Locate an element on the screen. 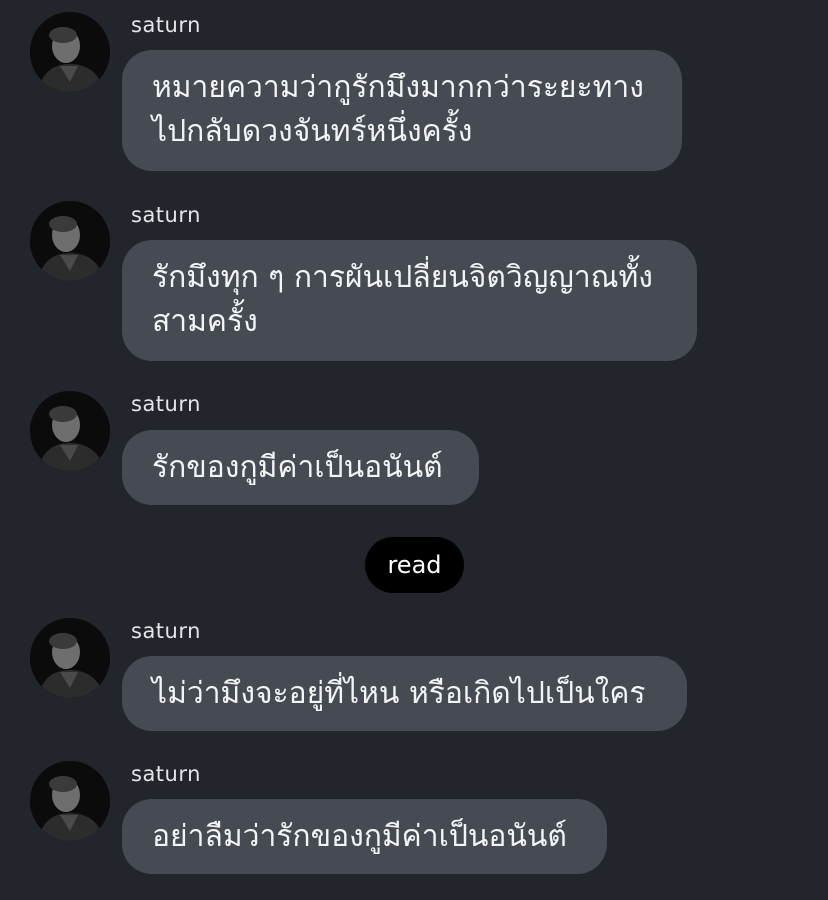  message-bubble: รักของกูมีค่าเป็นอนันต์ is located at coordinates (300, 467).